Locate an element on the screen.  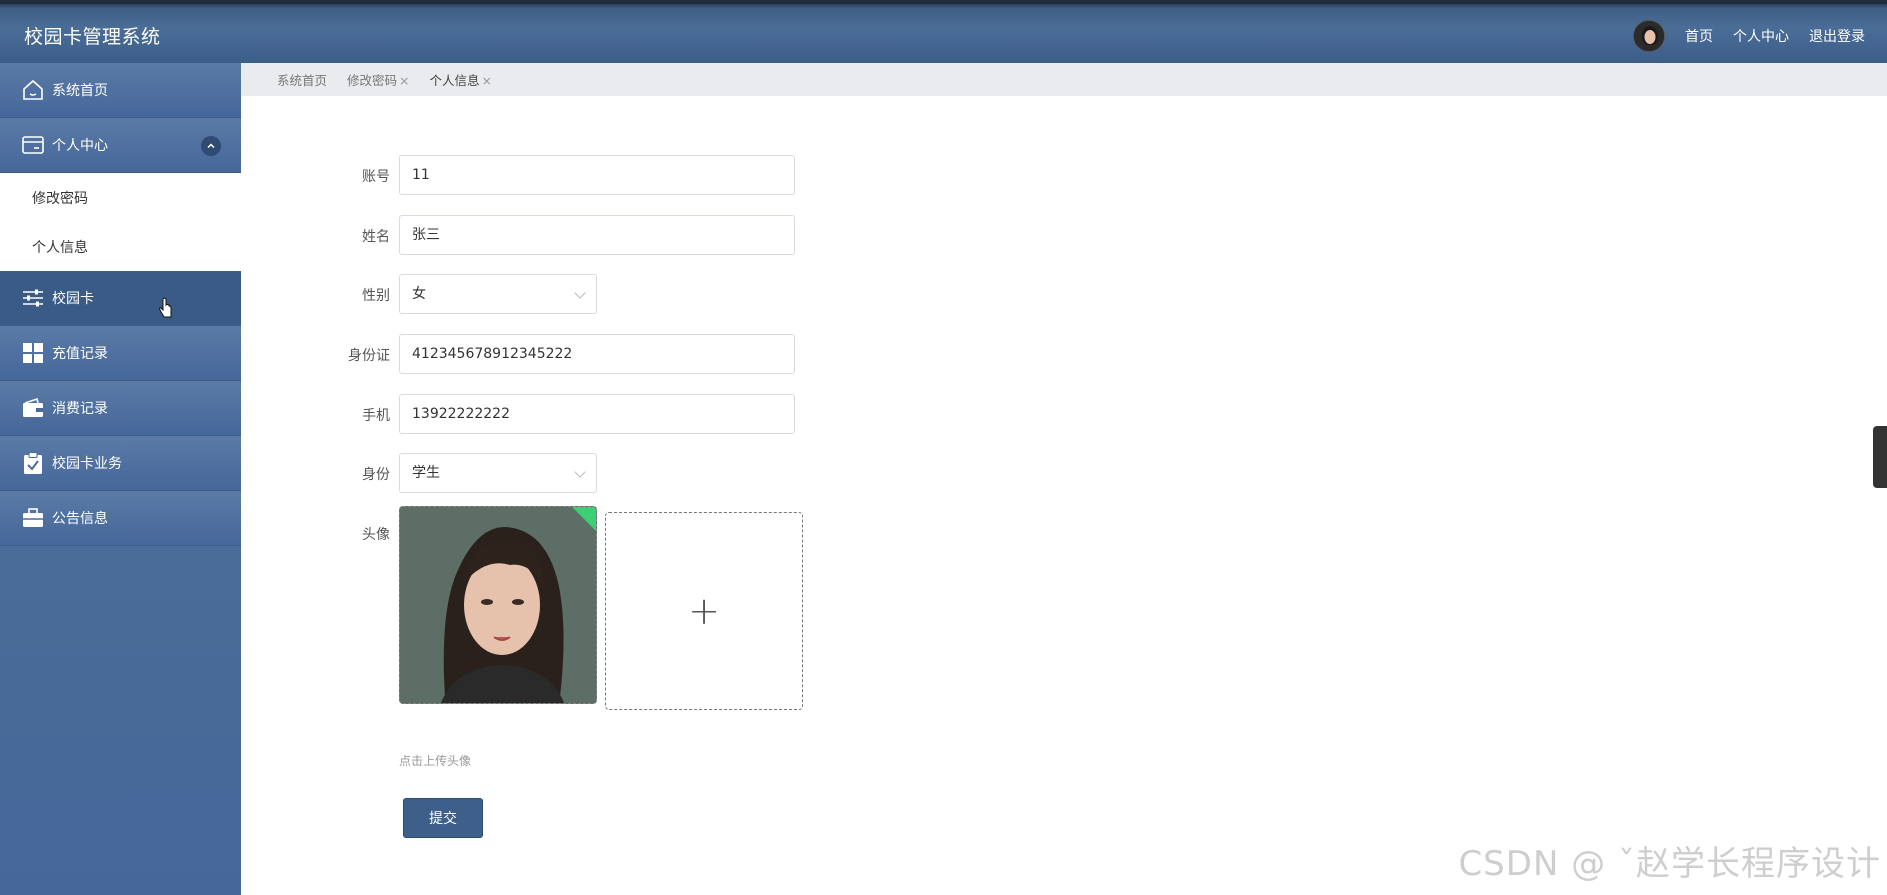
phone-label: 手机 is located at coordinates (376, 416).